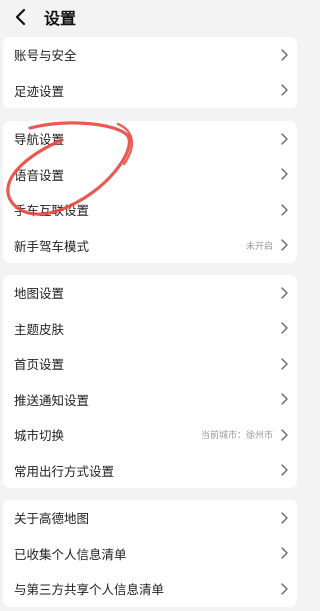 The image size is (320, 611). I want to click on settings-item-label: 与第三方共享个人信息清单, so click(89, 590).